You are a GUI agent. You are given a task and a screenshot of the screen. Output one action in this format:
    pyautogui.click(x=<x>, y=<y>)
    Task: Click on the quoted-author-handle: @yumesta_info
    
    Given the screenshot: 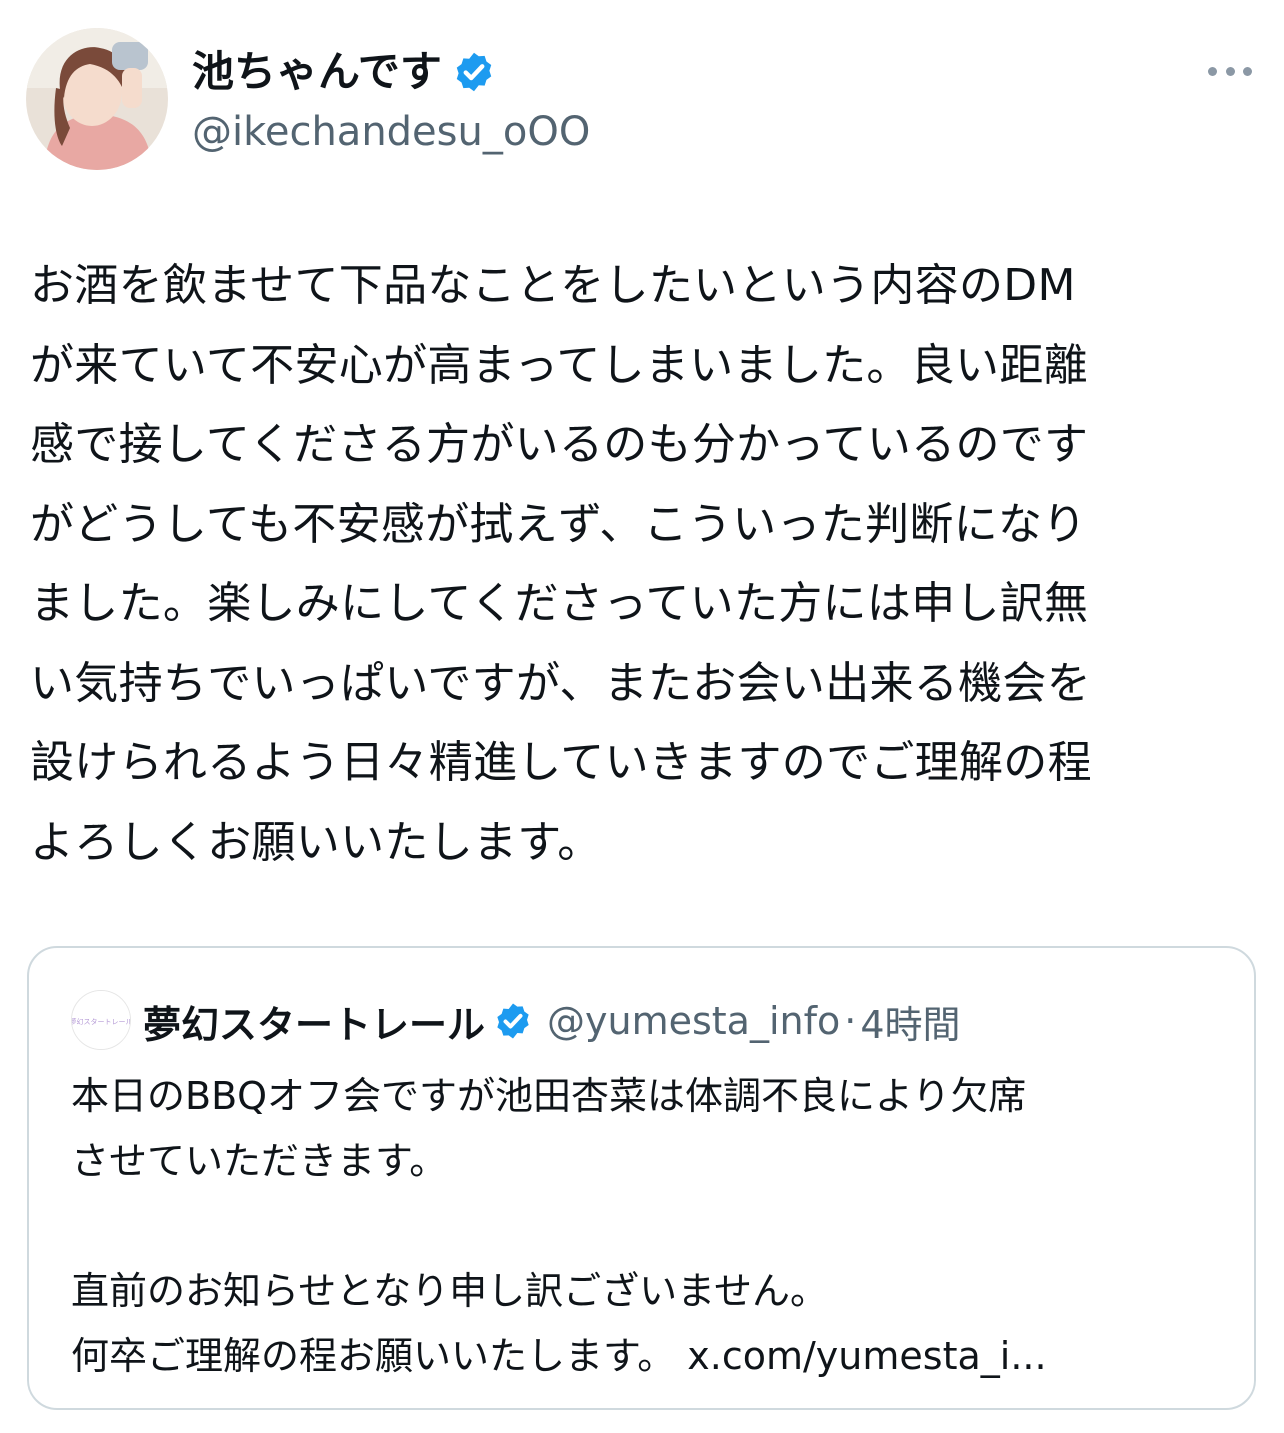 What is the action you would take?
    pyautogui.click(x=693, y=1021)
    